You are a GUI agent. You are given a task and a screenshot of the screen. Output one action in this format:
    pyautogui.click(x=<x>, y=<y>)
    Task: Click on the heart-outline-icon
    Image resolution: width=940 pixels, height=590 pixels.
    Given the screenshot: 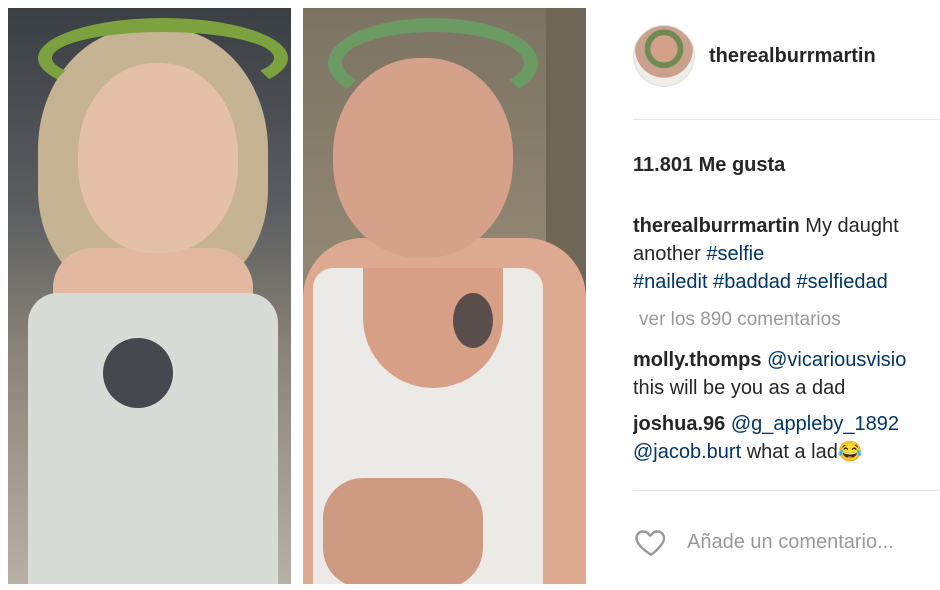 What is the action you would take?
    pyautogui.click(x=651, y=542)
    